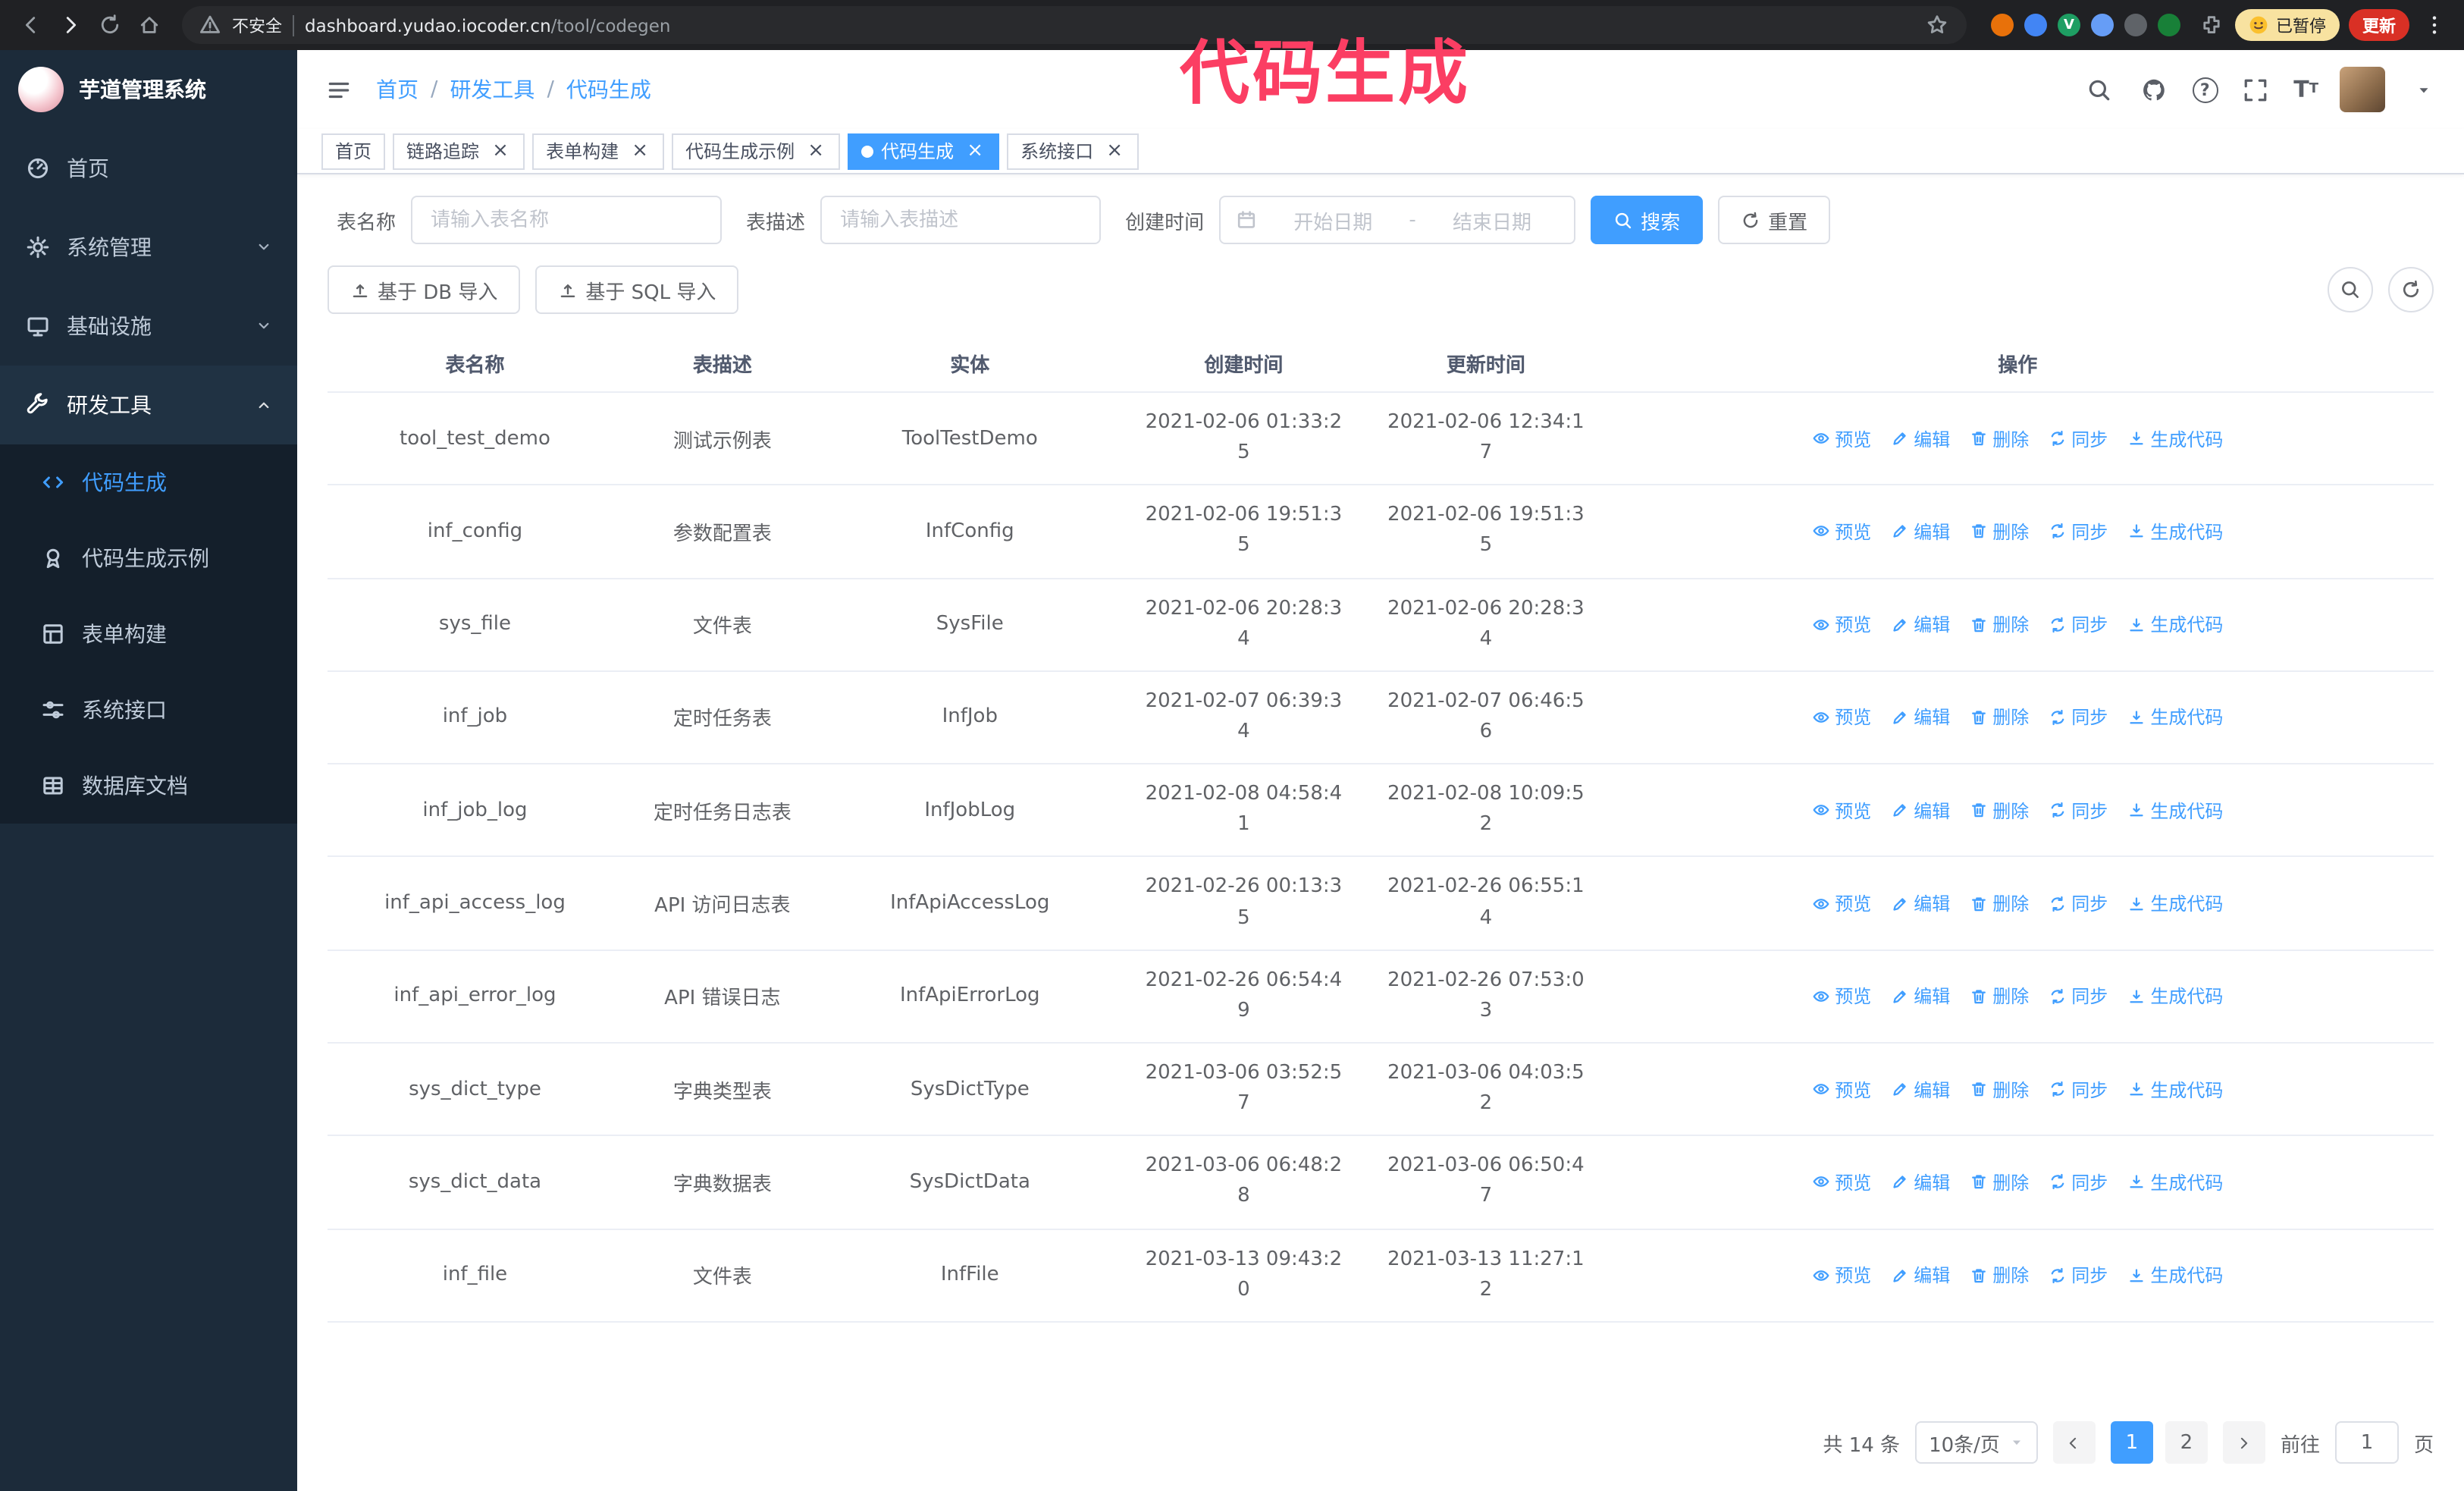  Describe the element at coordinates (2103, 25) in the screenshot. I see `extension-people-icon` at that location.